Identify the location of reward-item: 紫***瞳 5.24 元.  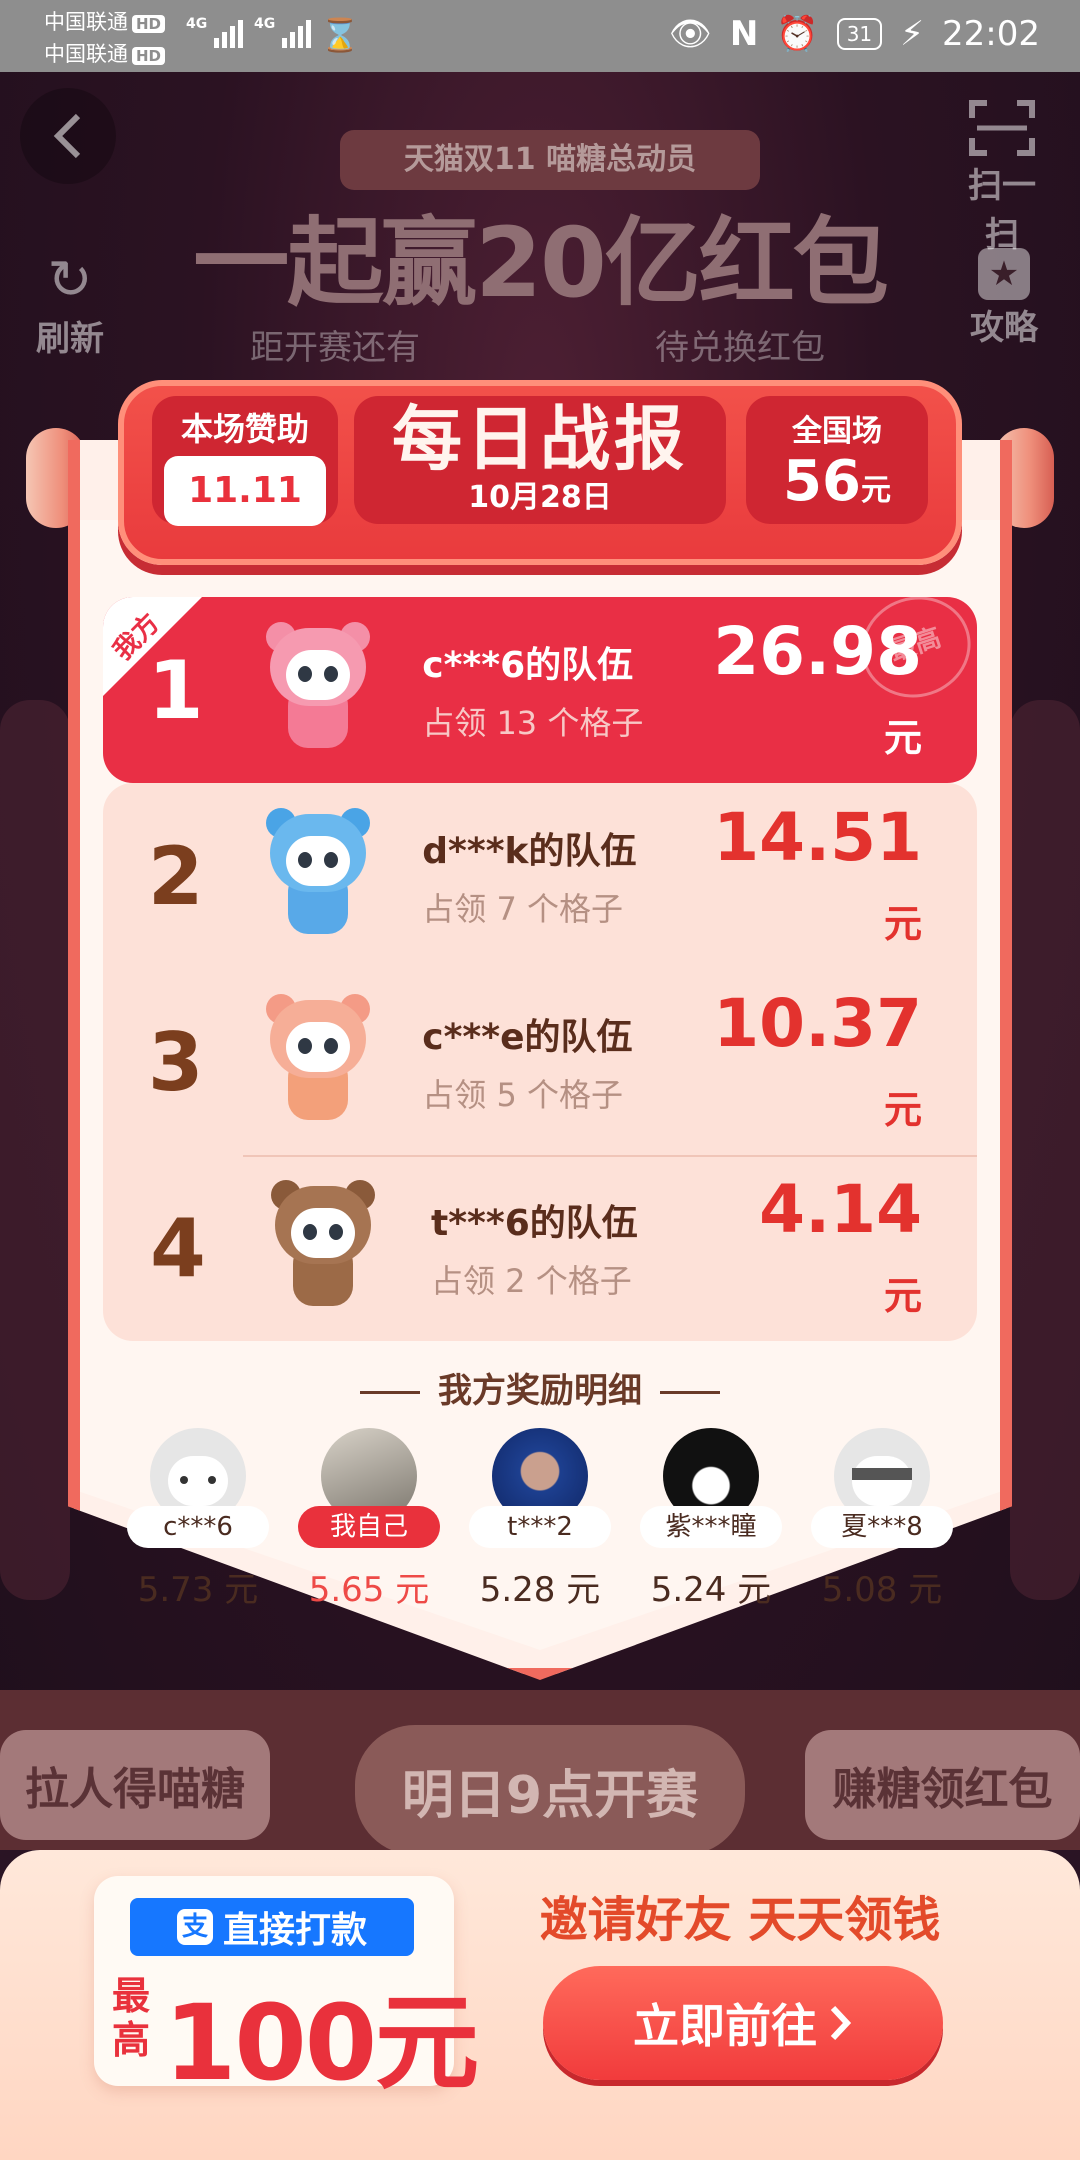
(711, 1519).